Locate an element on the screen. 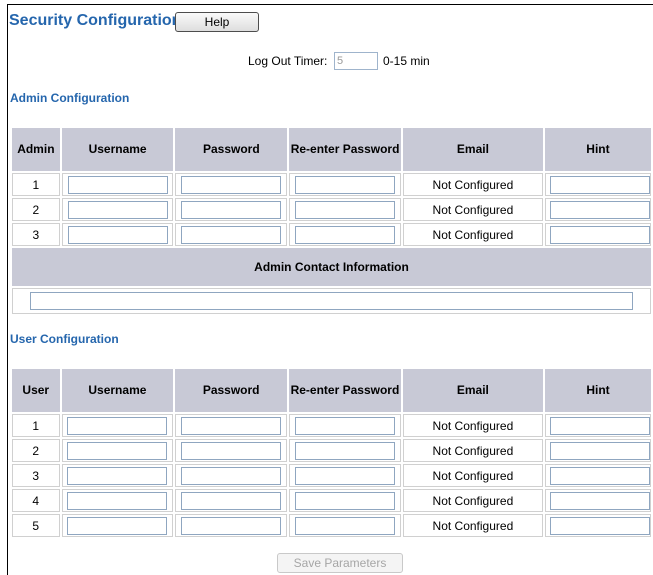 The image size is (653, 575). logout-timer-label: Log Out Timer: is located at coordinates (288, 61).